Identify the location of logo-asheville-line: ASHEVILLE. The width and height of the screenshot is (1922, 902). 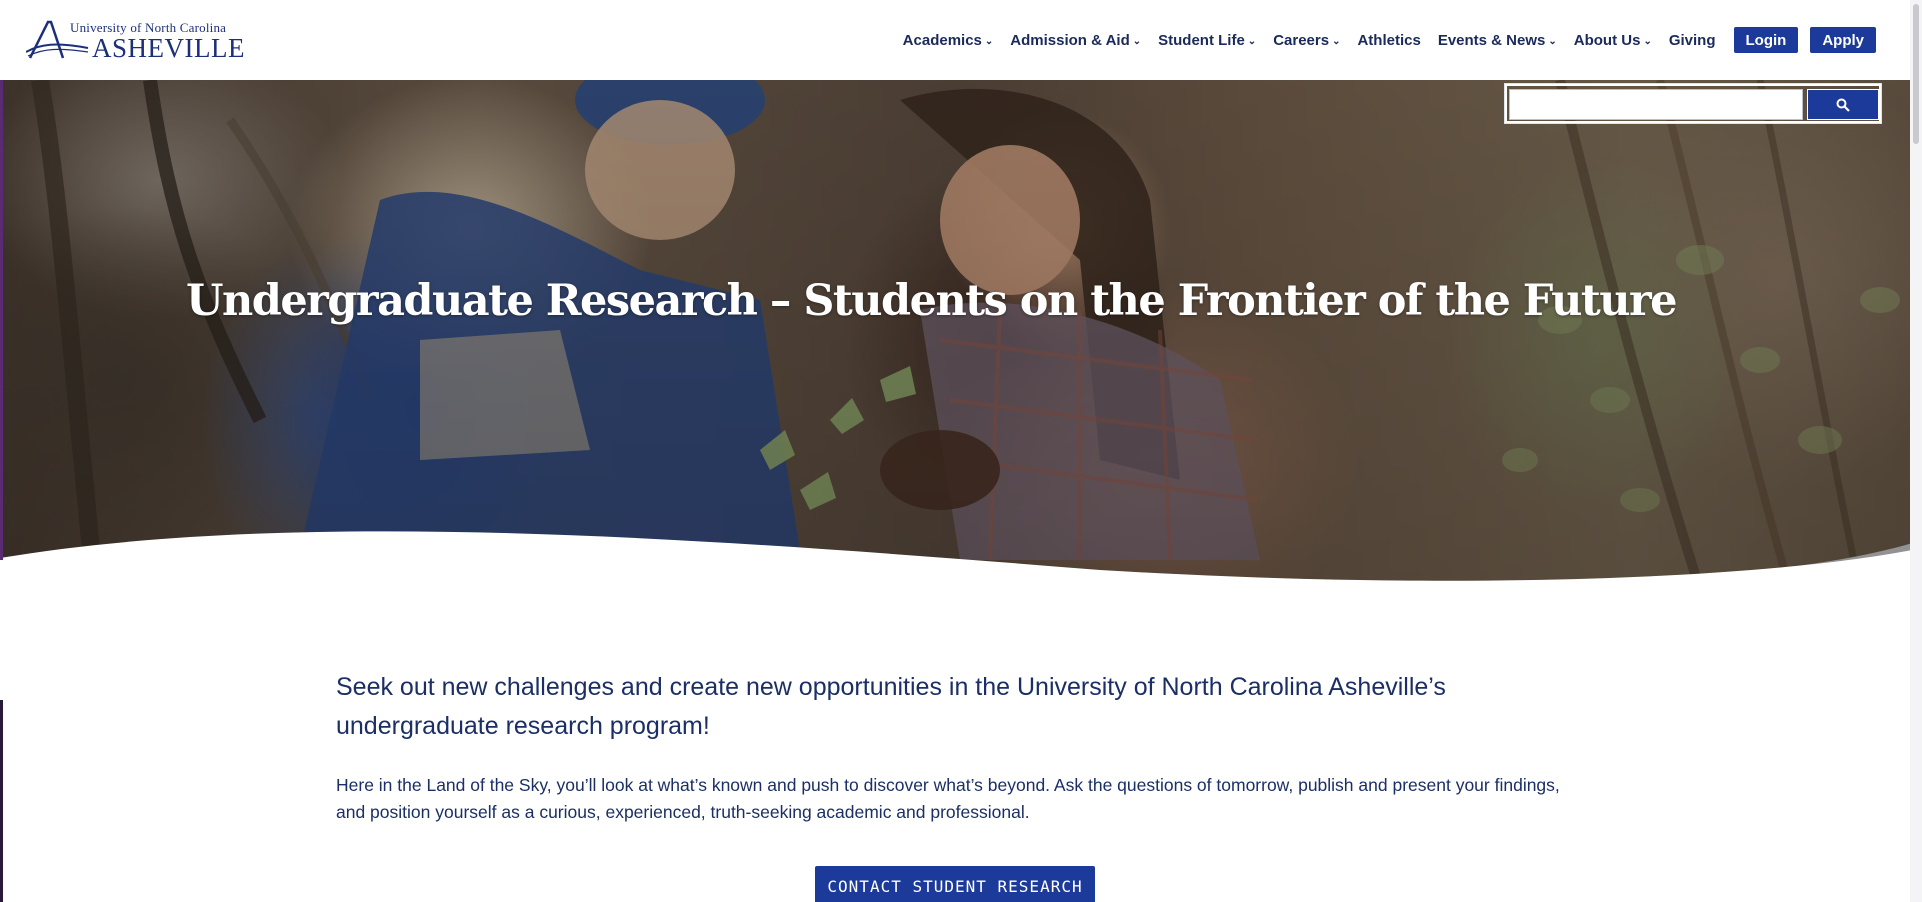
(168, 48).